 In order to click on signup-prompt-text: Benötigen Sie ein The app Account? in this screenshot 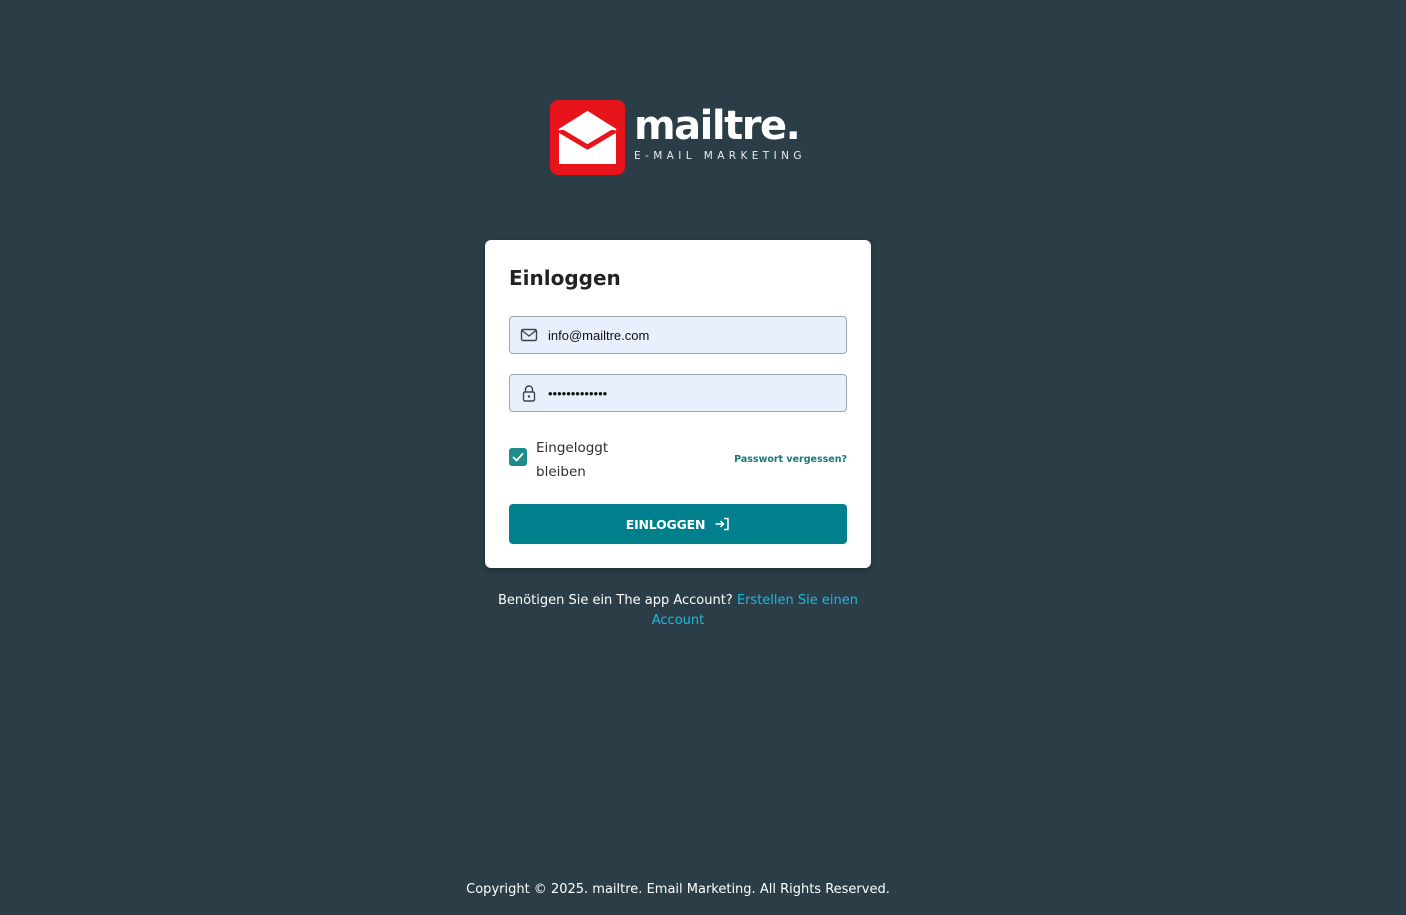, I will do `click(617, 600)`.